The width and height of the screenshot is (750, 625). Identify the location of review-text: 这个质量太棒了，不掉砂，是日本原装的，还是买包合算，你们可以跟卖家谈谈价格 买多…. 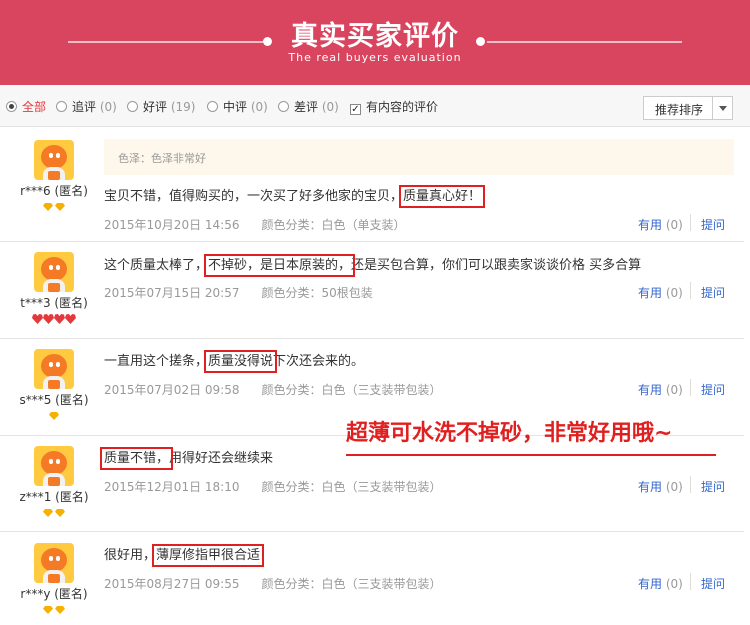
(373, 265).